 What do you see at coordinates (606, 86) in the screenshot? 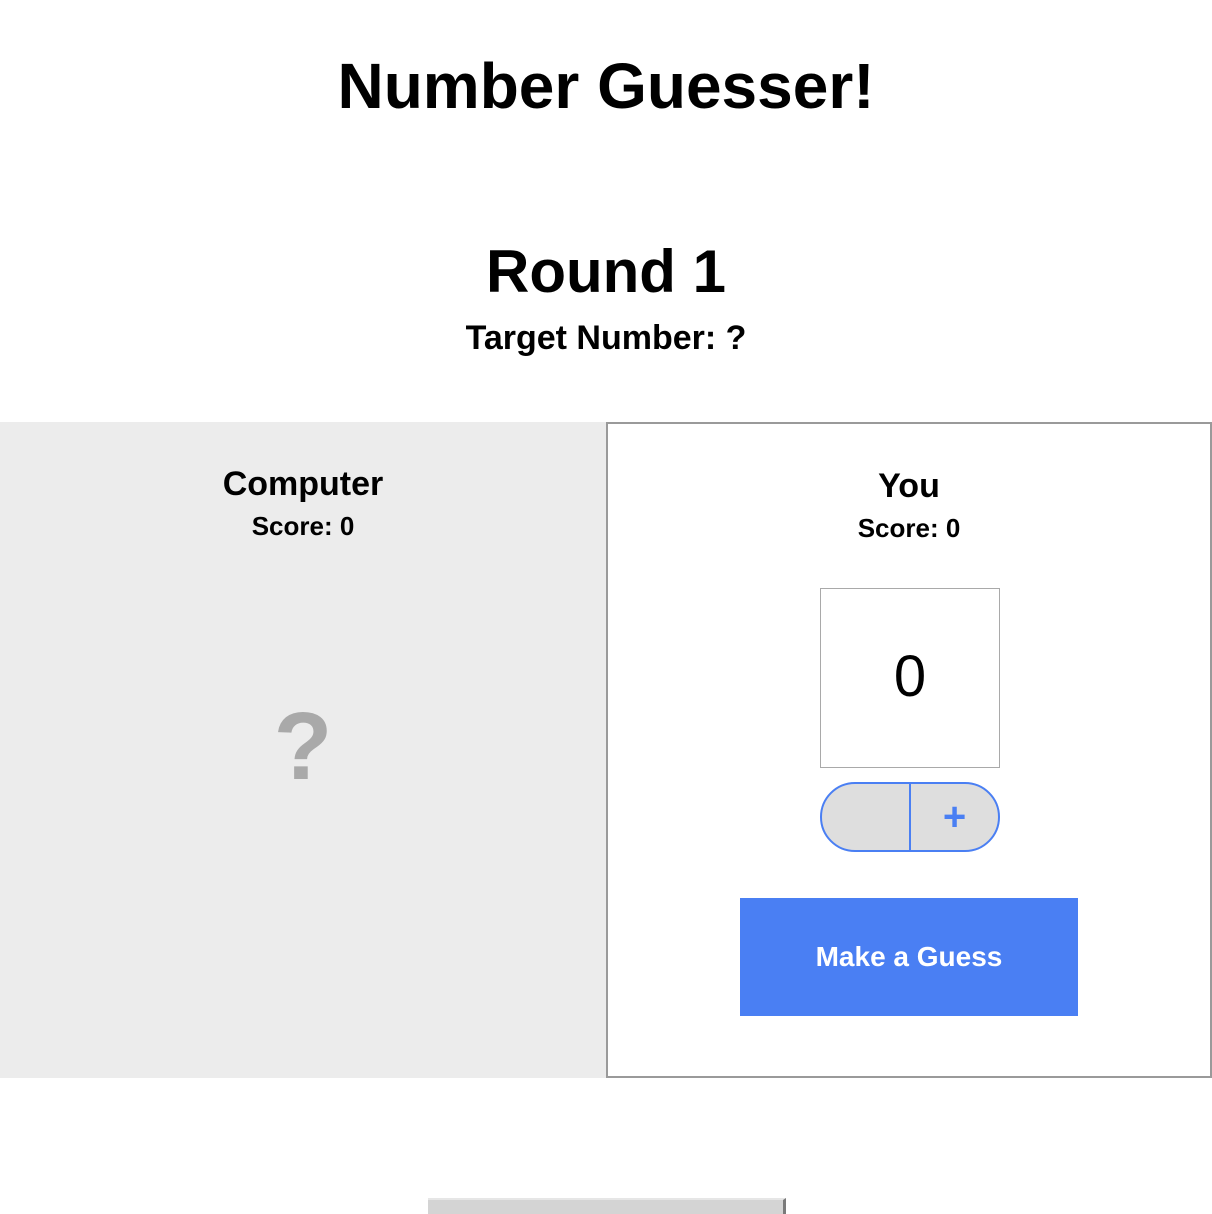
I see `app-title: Number Guesser!` at bounding box center [606, 86].